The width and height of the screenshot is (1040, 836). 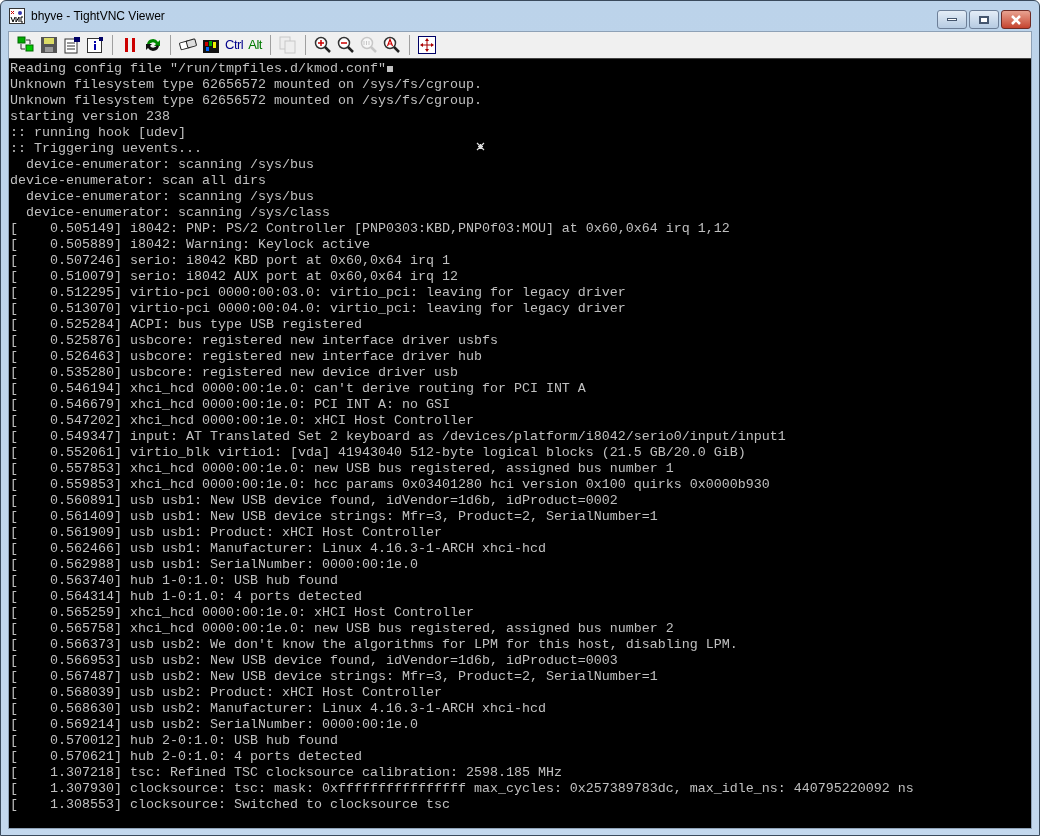 I want to click on console-line: [ 1.307218] tsc: Refined TSC clocksource calibration: 2598.185 MHz, so click(x=286, y=773).